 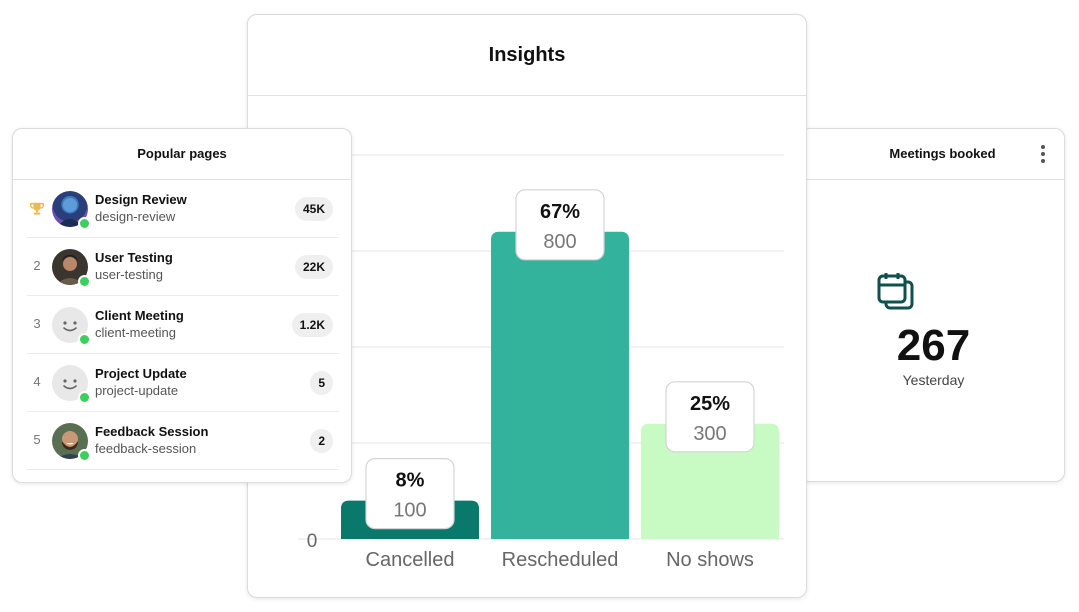 What do you see at coordinates (932, 305) in the screenshot?
I see `meetings-booked-card: Meetings booked 267 Yesterday` at bounding box center [932, 305].